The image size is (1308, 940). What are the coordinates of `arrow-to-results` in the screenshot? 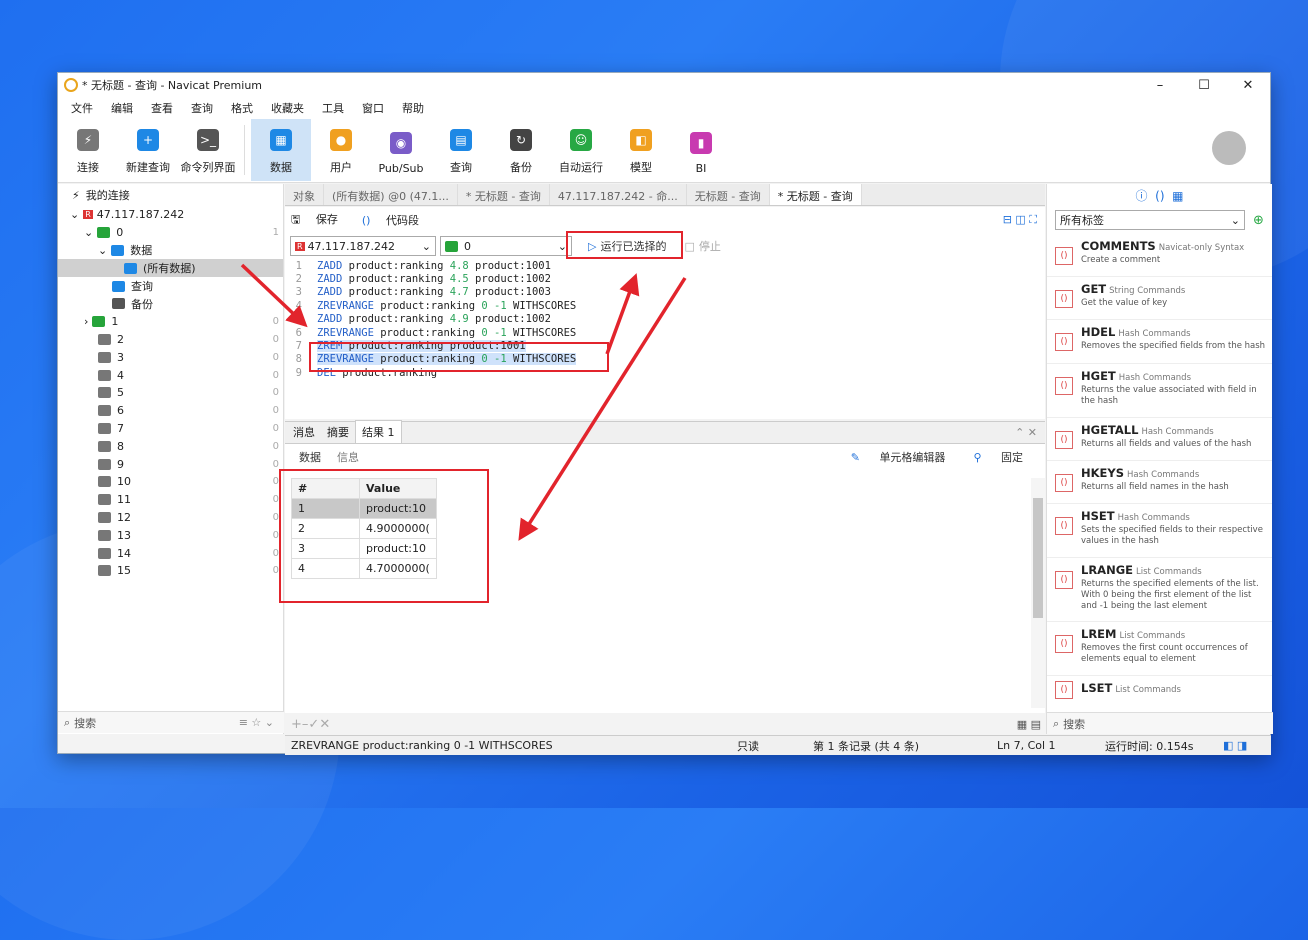 It's located at (602, 409).